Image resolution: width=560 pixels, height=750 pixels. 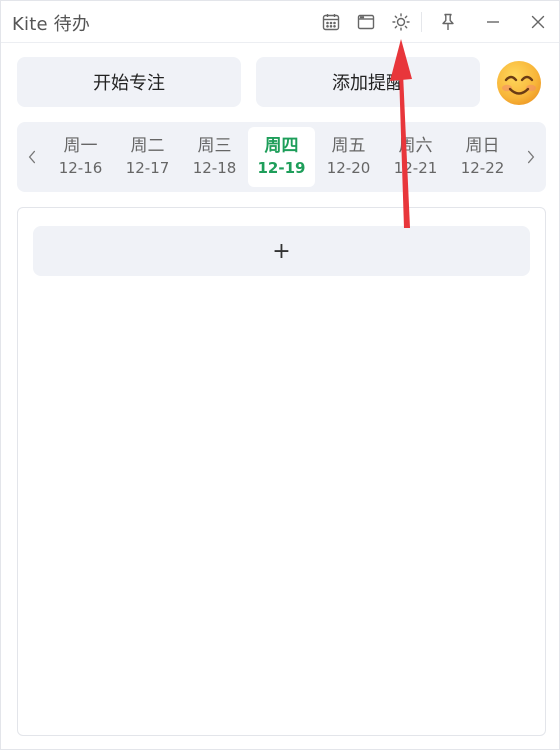 What do you see at coordinates (32, 157) in the screenshot?
I see `chevron-left-icon` at bounding box center [32, 157].